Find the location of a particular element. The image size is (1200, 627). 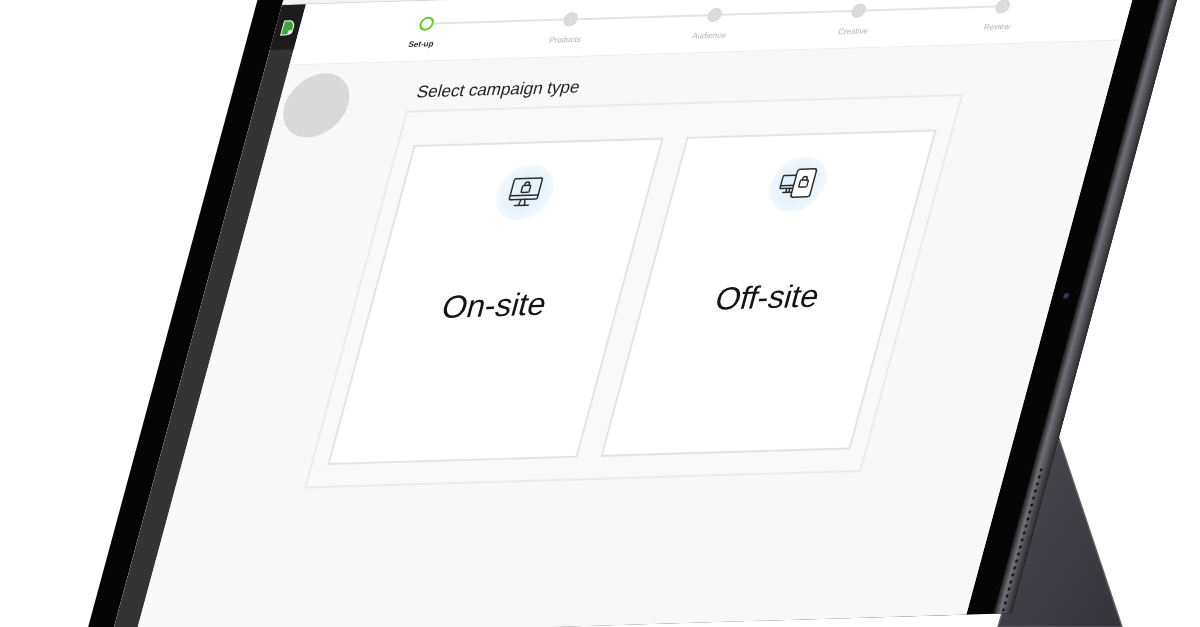

camera-lens-icon is located at coordinates (1065, 296).